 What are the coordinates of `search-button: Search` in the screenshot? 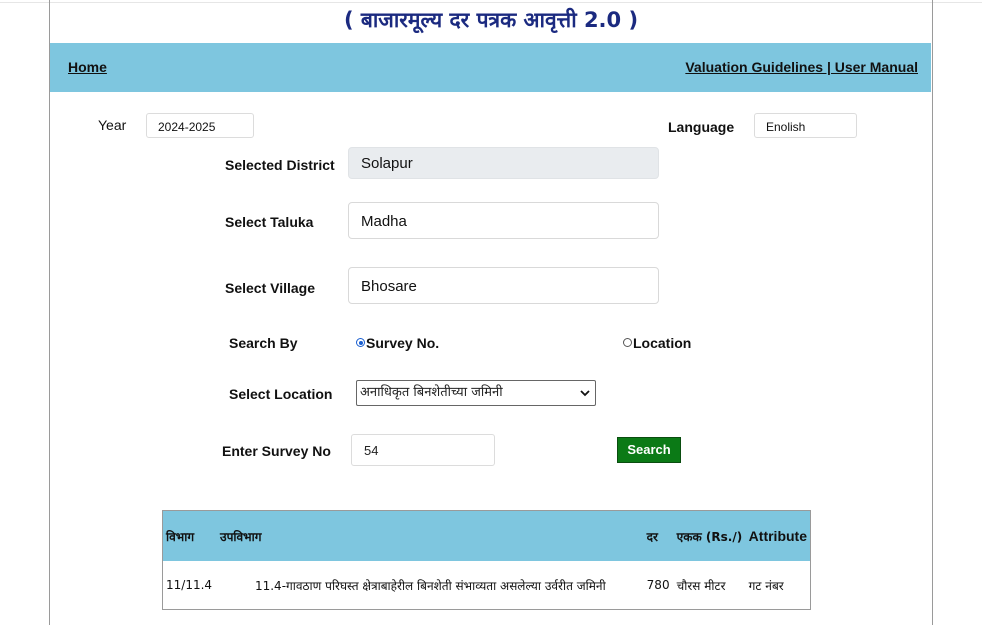 It's located at (649, 450).